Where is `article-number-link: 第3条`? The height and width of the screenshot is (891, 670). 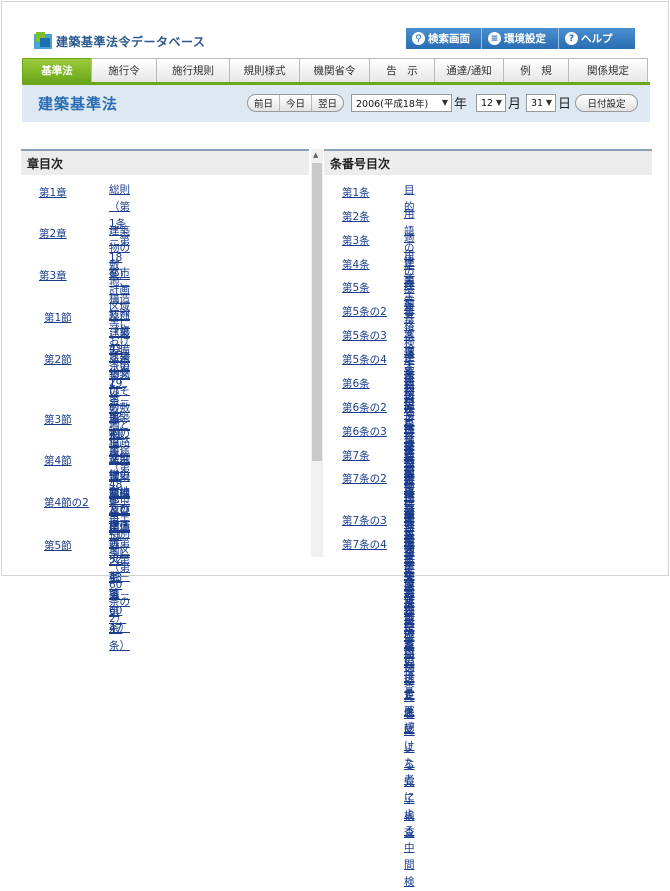
article-number-link: 第3条 is located at coordinates (356, 240).